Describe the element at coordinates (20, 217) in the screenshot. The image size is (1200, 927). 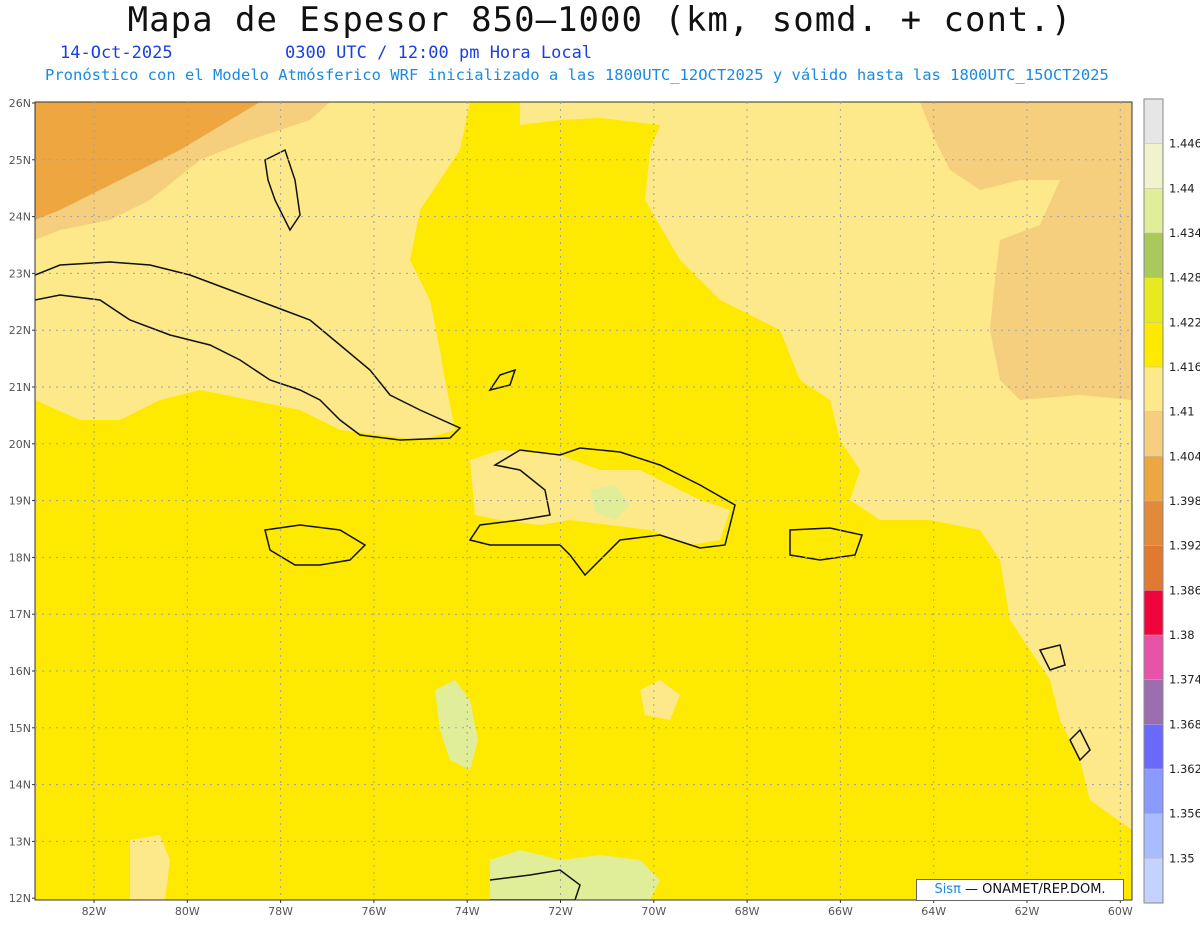
I see `lat-label: 24N` at that location.